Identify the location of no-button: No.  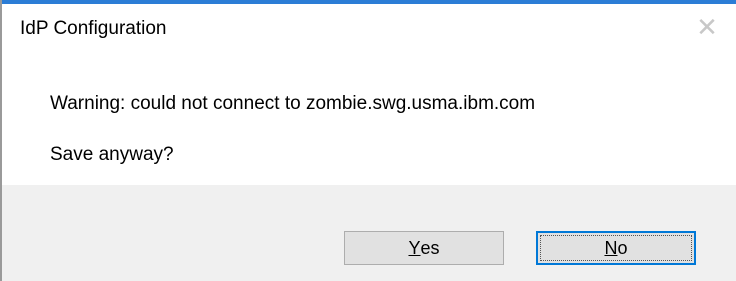
(616, 248).